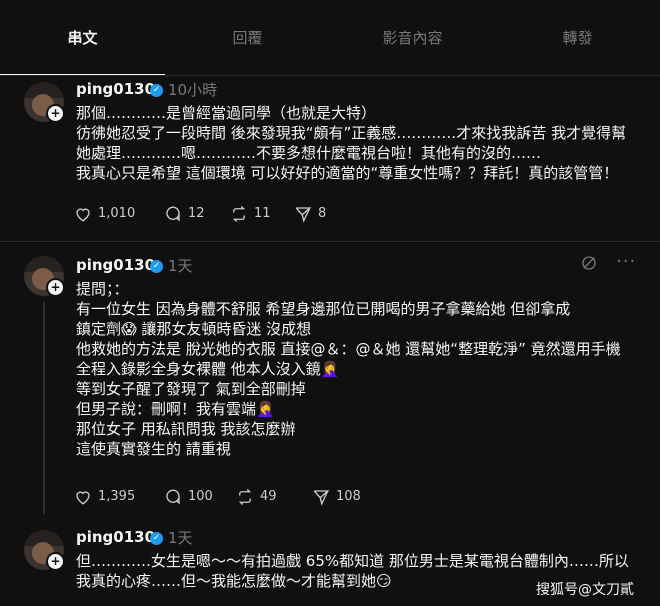  What do you see at coordinates (186, 429) in the screenshot?
I see `post-line: 那位女子 用私訊問我 我該怎麼辦` at bounding box center [186, 429].